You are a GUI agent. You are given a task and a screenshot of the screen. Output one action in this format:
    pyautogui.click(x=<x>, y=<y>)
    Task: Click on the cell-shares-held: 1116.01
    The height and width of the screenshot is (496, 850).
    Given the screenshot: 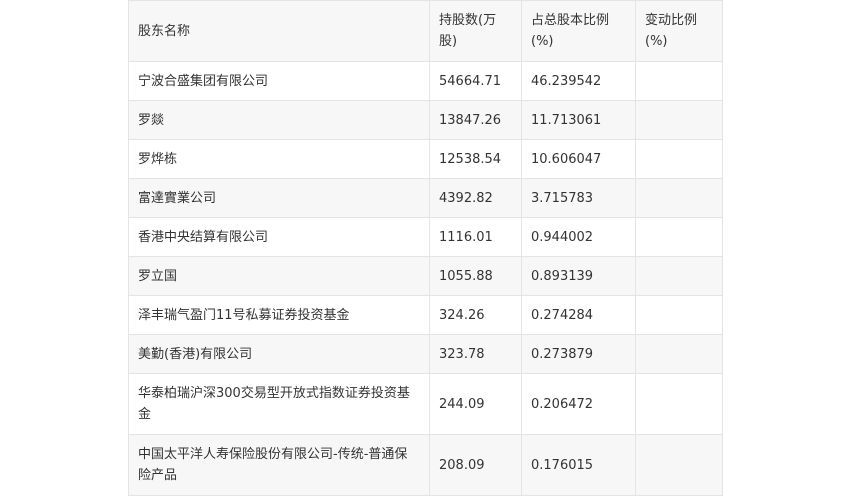 What is the action you would take?
    pyautogui.click(x=475, y=237)
    